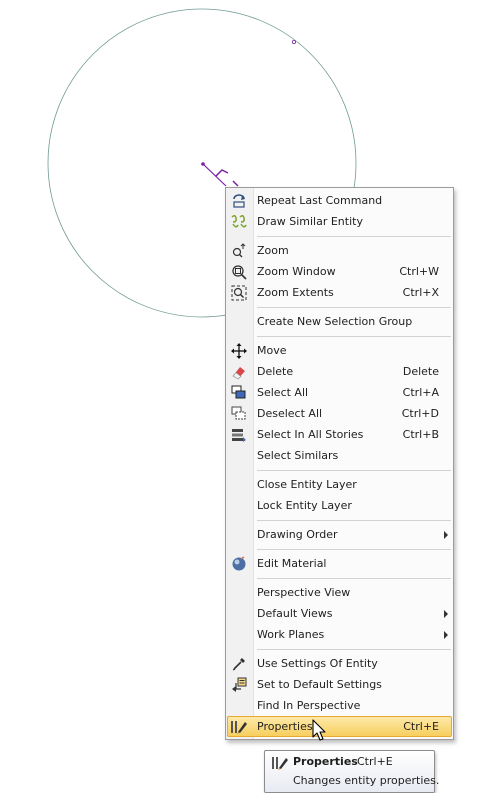 This screenshot has height=793, width=490. I want to click on eraser-icon, so click(239, 371).